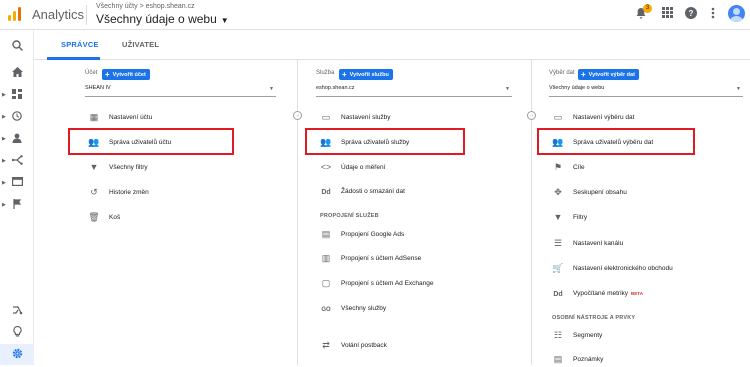  Describe the element at coordinates (326, 345) in the screenshot. I see `postback-icon: ⇄` at that location.